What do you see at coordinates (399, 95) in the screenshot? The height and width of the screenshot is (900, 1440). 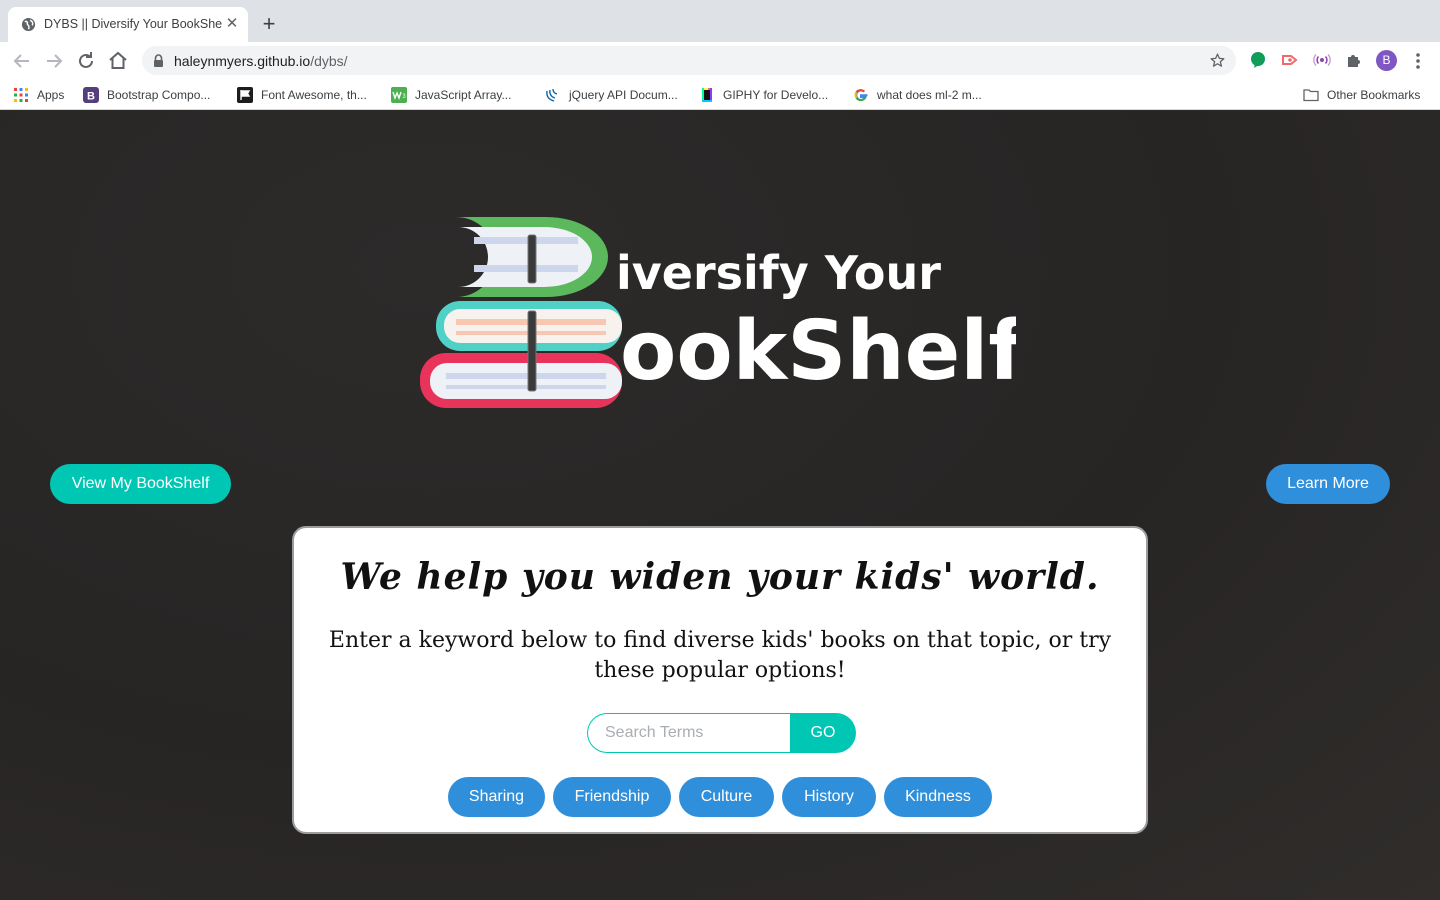 I see `w3-icon: 3` at bounding box center [399, 95].